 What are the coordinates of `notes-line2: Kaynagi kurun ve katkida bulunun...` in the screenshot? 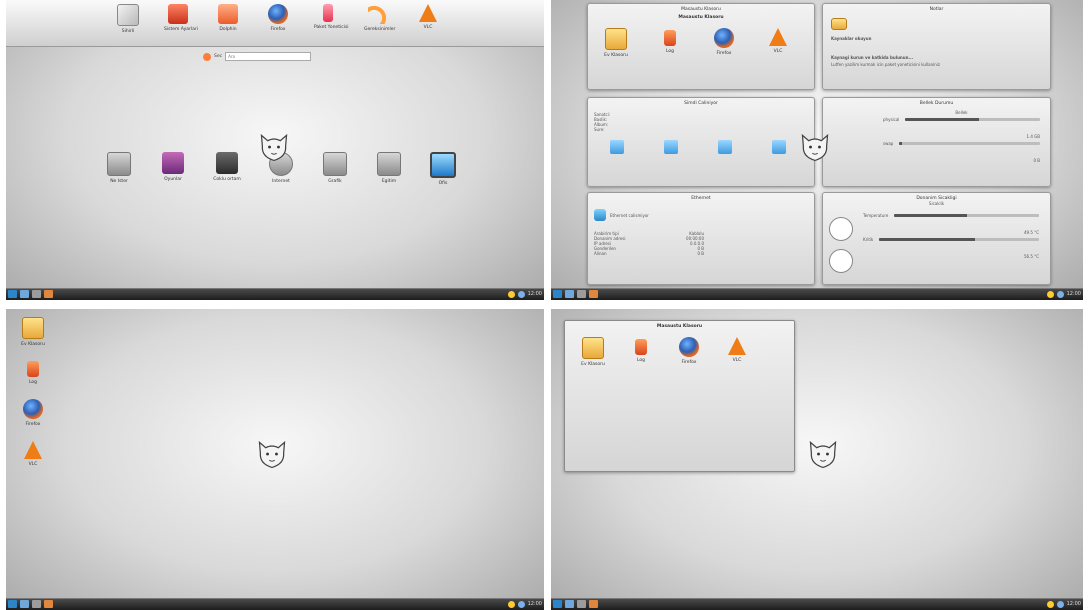 It's located at (872, 57).